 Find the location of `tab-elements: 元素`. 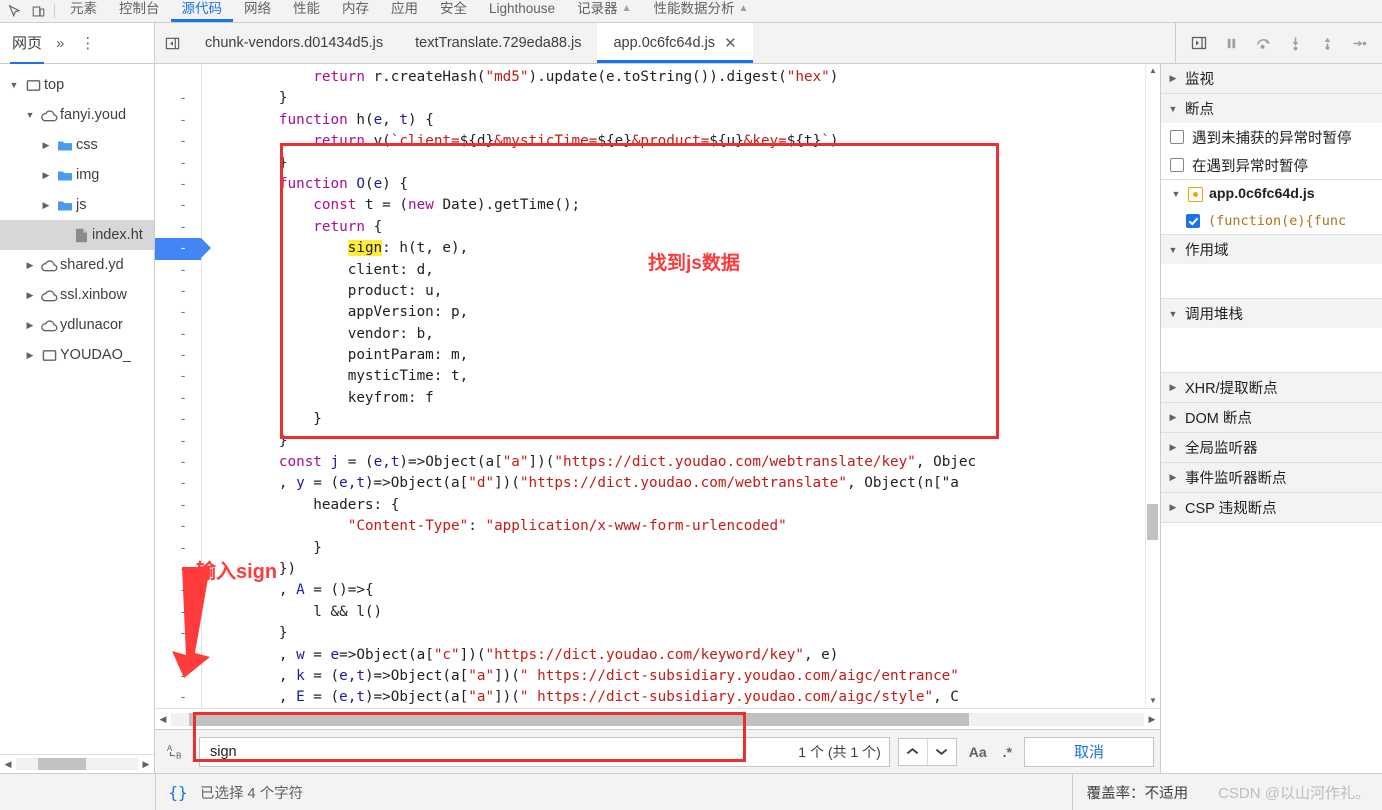

tab-elements: 元素 is located at coordinates (83, 11).